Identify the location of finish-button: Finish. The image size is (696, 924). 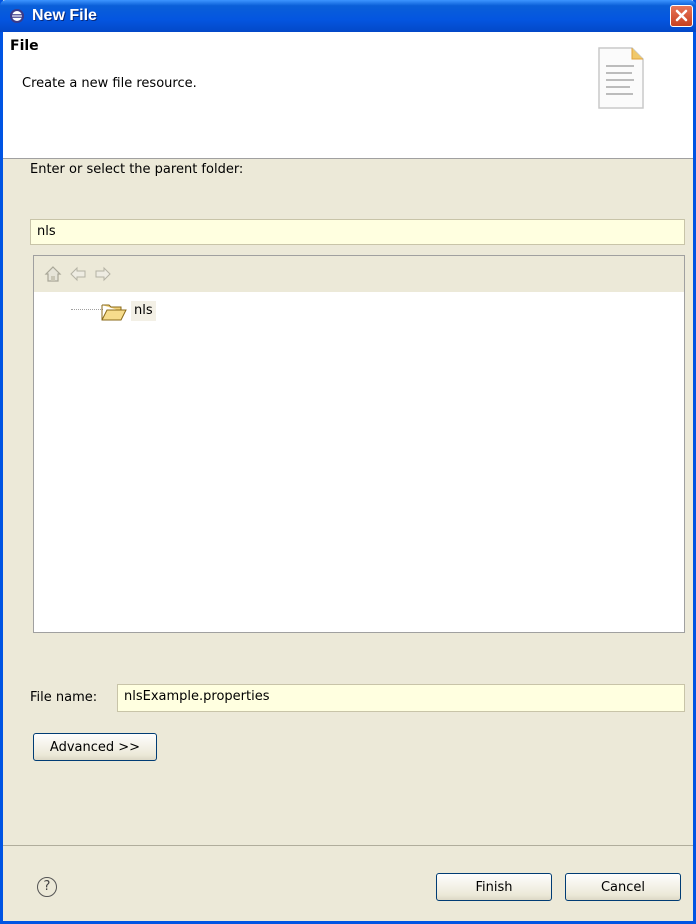
(494, 887).